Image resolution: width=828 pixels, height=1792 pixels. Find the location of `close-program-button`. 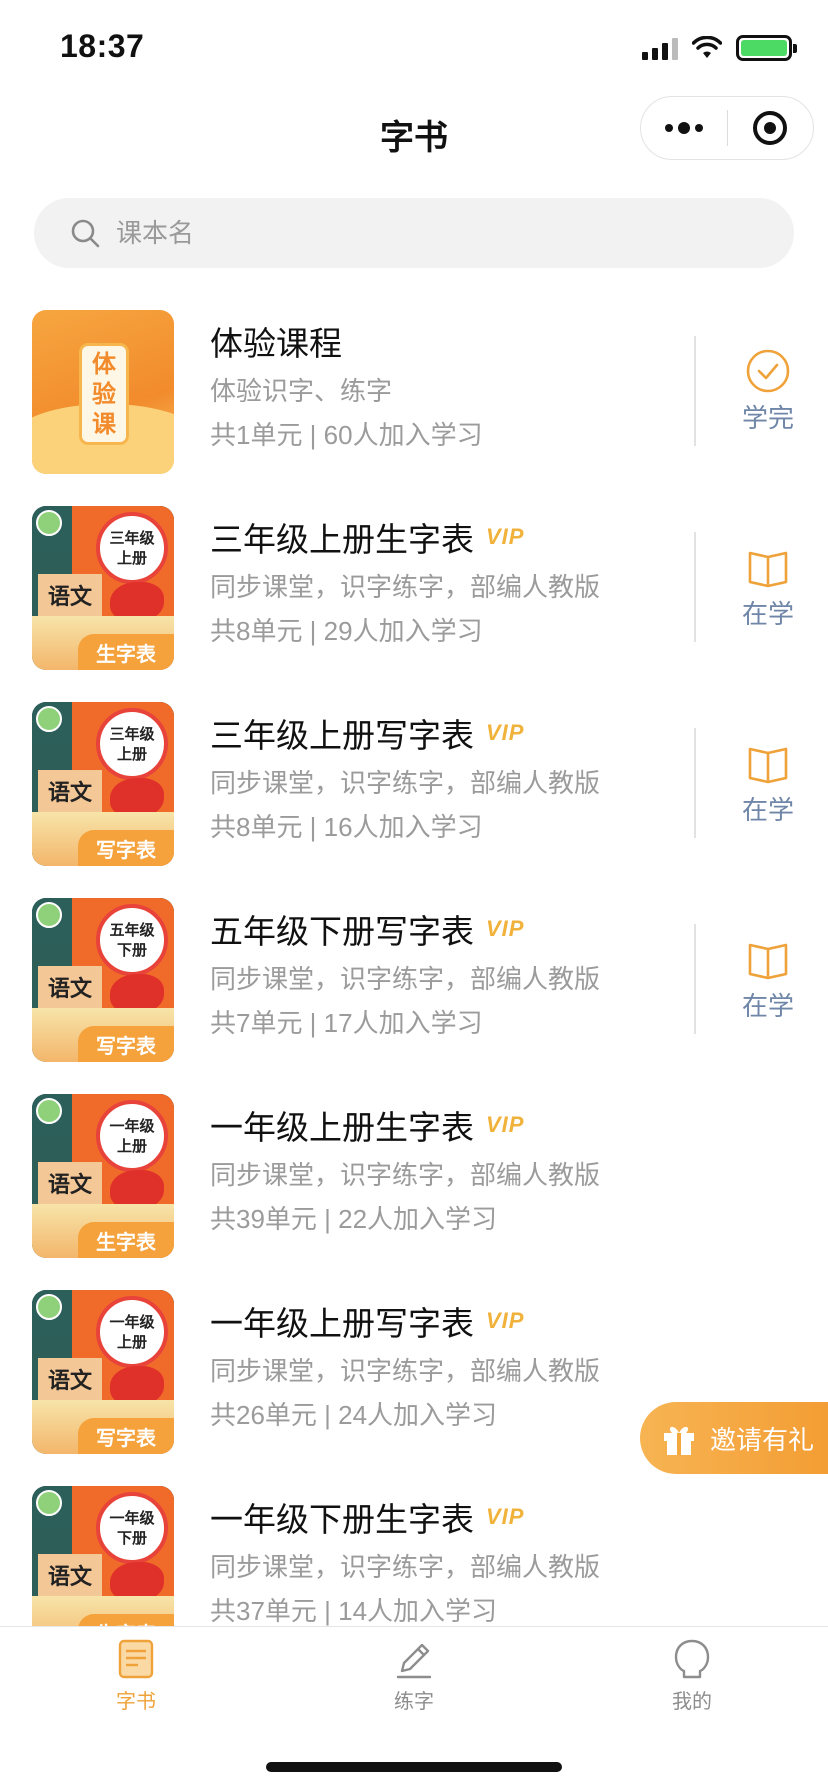

close-program-button is located at coordinates (771, 128).